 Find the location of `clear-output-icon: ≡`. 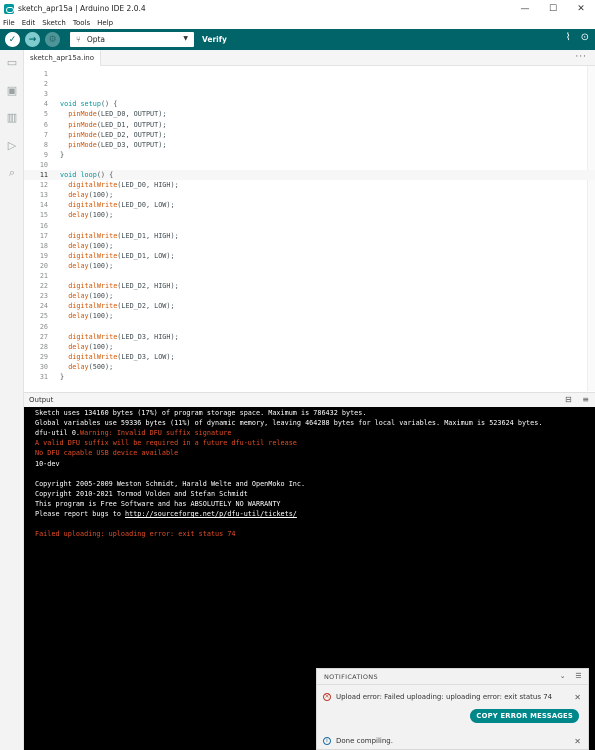

clear-output-icon: ≡ is located at coordinates (585, 399).